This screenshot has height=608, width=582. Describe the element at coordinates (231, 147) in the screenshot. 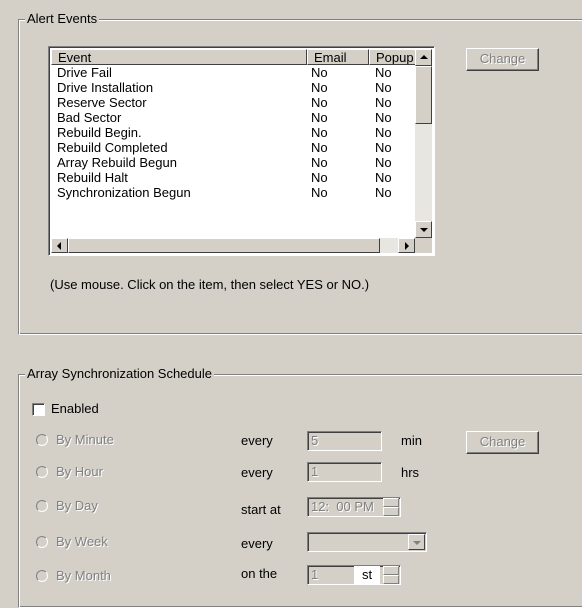

I see `list-item: Rebuild Completed No No` at that location.